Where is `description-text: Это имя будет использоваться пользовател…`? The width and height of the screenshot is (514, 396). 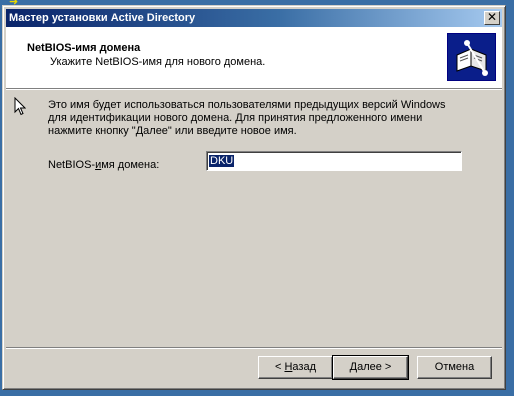
description-text: Это имя будет использоваться пользовател… is located at coordinates (258, 118).